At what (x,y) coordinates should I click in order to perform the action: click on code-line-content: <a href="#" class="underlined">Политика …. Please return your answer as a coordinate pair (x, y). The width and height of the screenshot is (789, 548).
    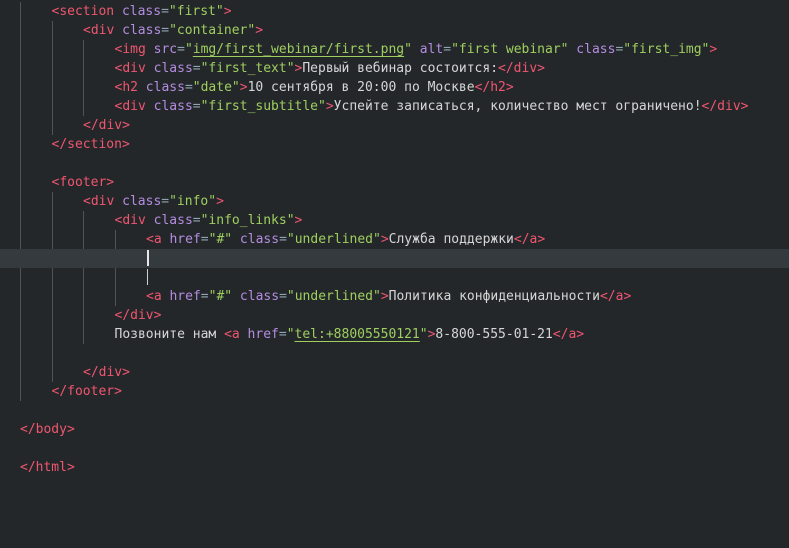
    Looking at the image, I should click on (388, 296).